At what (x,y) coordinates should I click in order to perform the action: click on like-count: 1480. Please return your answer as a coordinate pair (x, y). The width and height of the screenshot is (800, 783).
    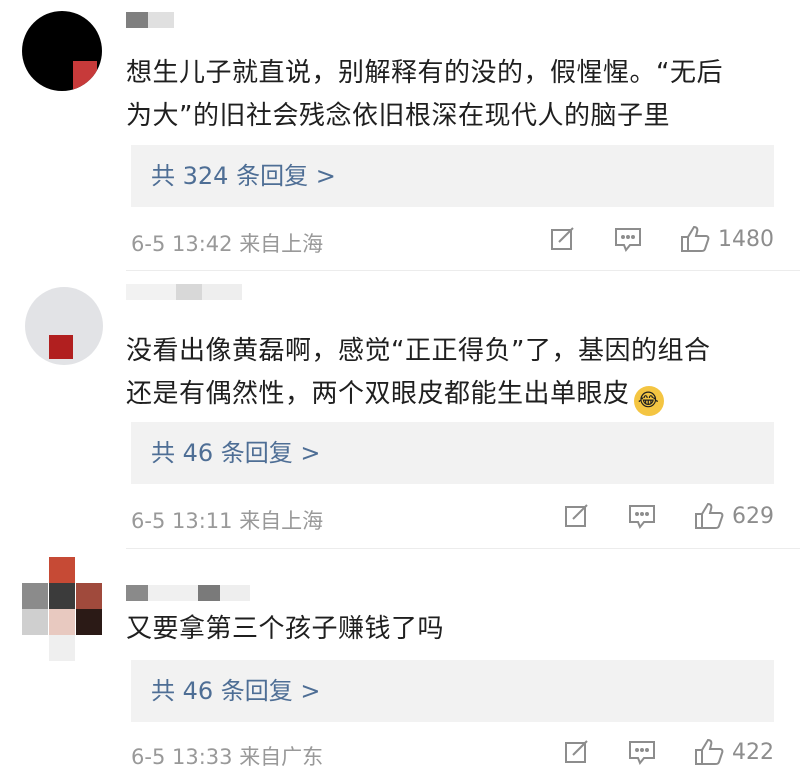
    Looking at the image, I should click on (746, 239).